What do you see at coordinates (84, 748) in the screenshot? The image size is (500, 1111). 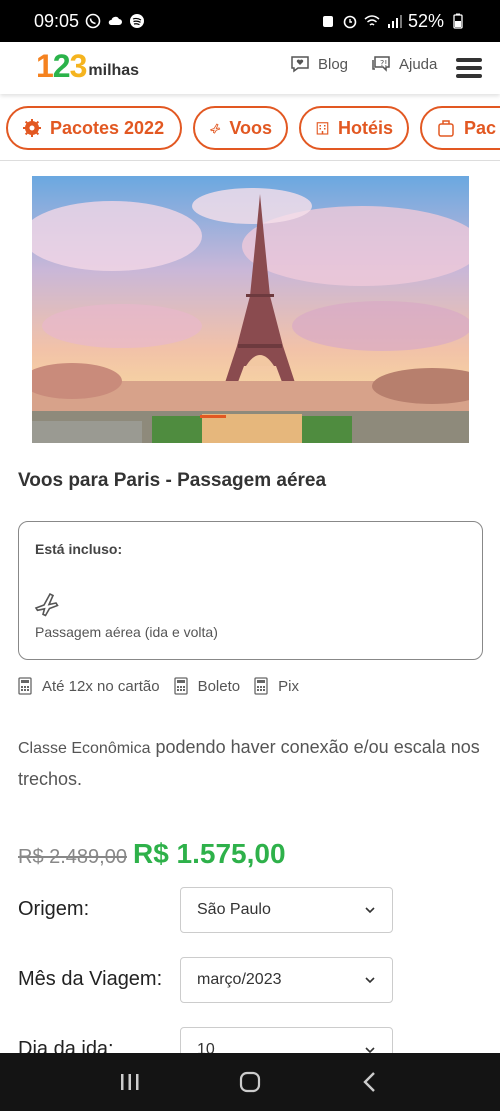 I see `class-label: Classe Econômica` at bounding box center [84, 748].